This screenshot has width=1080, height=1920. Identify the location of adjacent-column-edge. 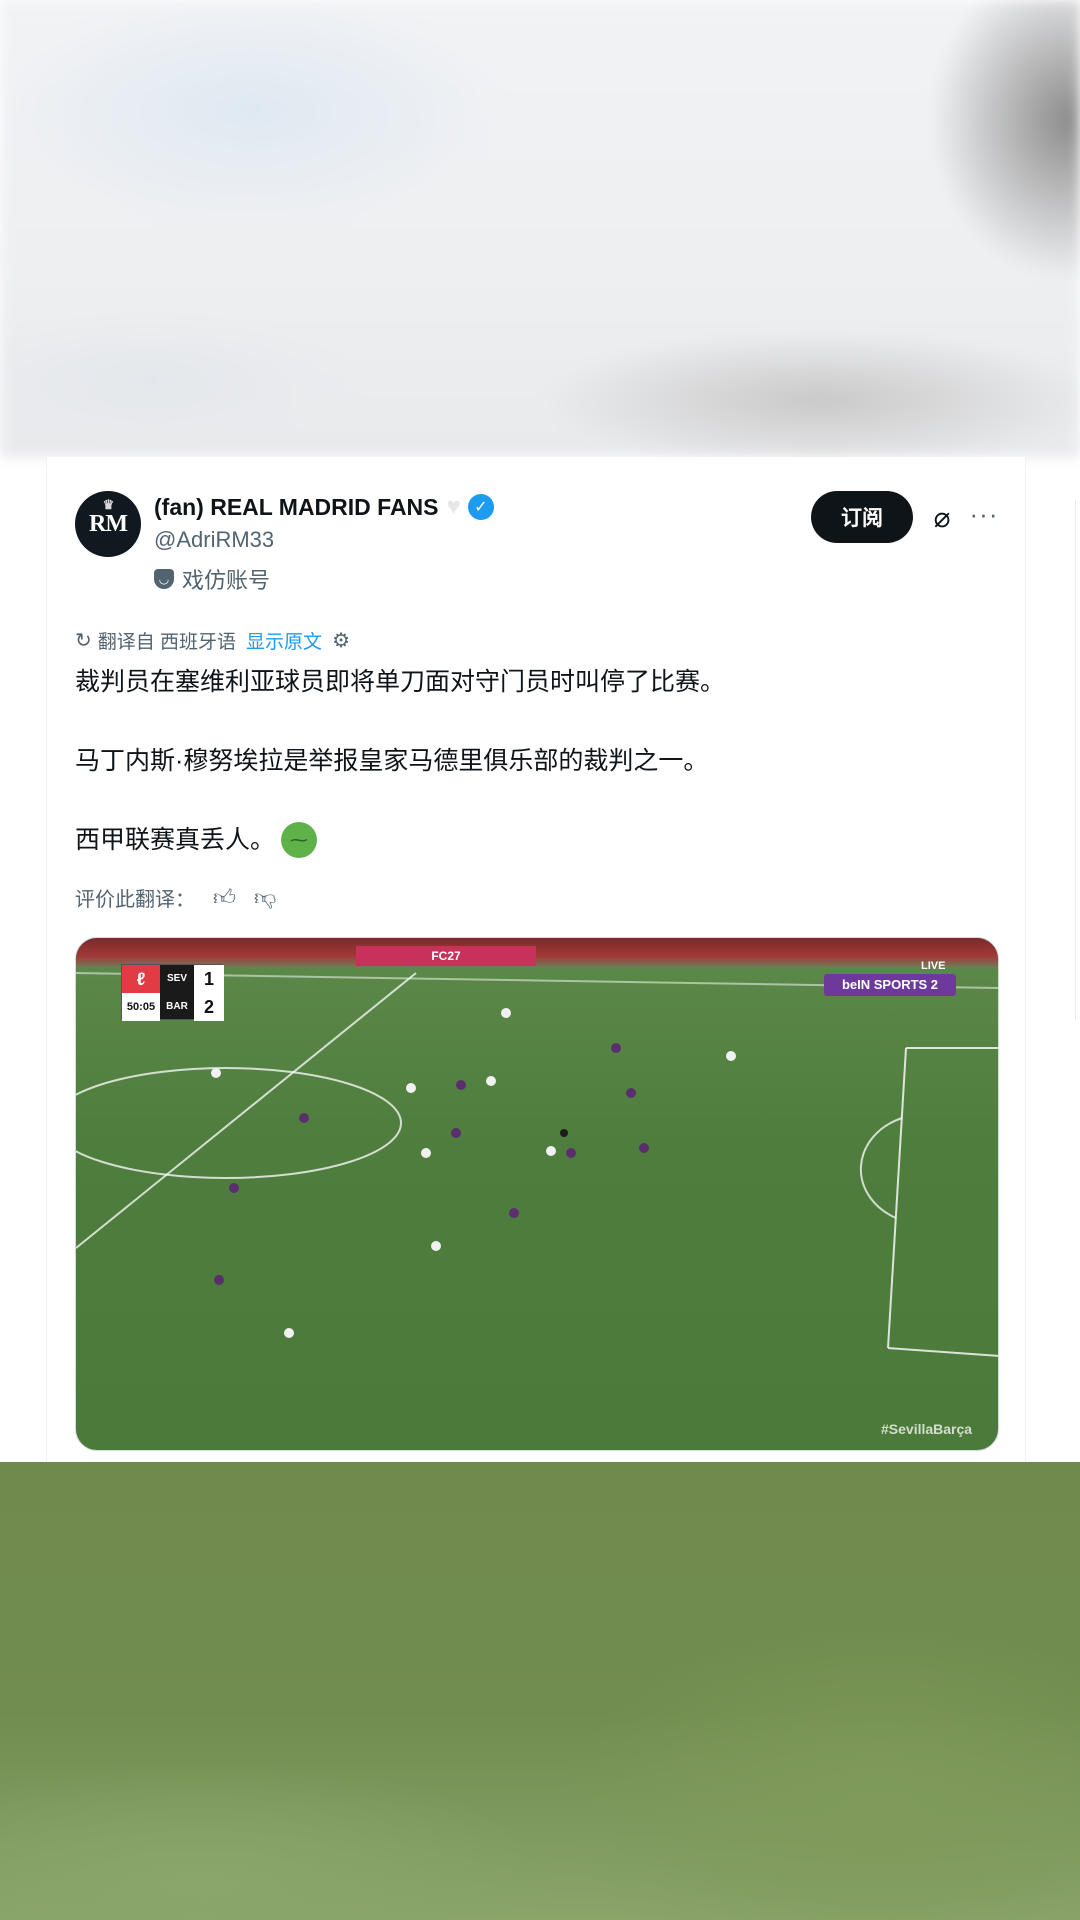
(1077, 760).